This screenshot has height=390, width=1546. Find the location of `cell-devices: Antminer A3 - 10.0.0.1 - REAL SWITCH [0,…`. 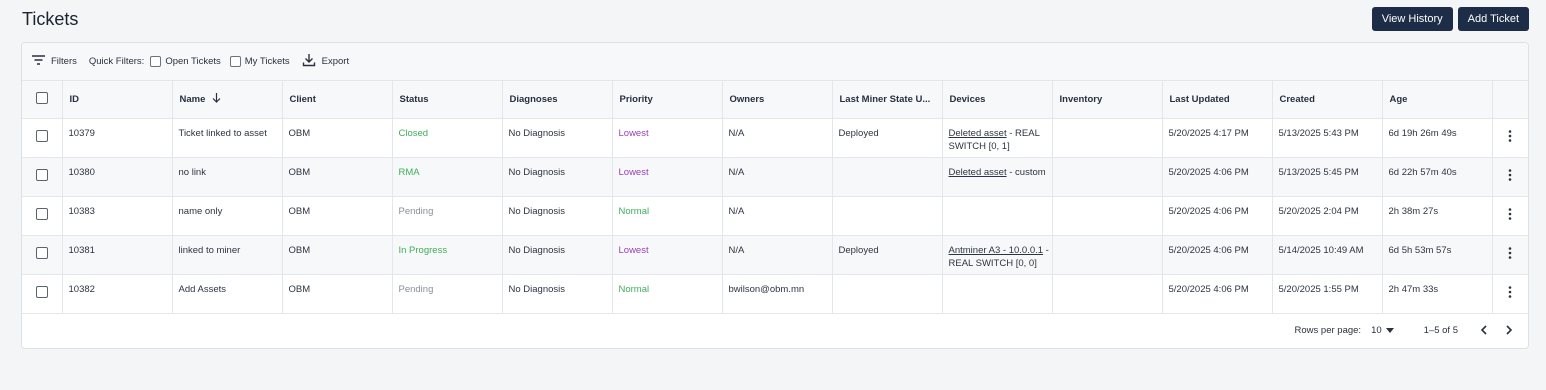

cell-devices: Antminer A3 - 10.0.0.1 - REAL SWITCH [0,… is located at coordinates (997, 255).